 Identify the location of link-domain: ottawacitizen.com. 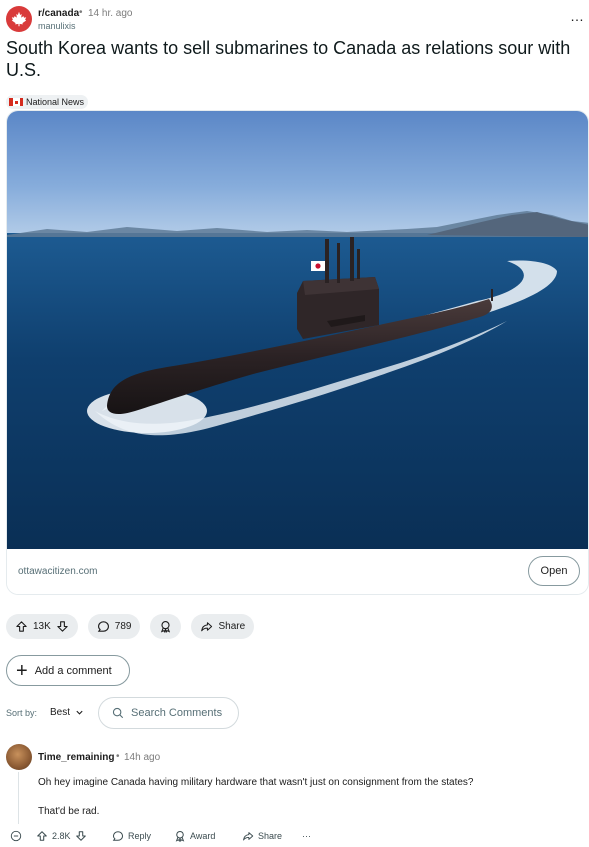
(57, 571).